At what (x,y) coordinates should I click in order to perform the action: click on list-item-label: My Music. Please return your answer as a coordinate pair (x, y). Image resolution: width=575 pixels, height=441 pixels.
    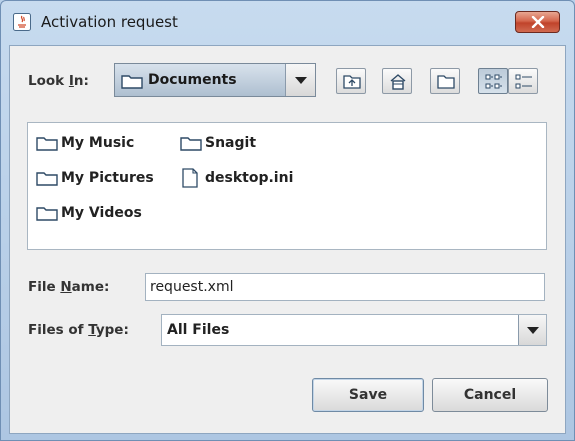
    Looking at the image, I should click on (98, 143).